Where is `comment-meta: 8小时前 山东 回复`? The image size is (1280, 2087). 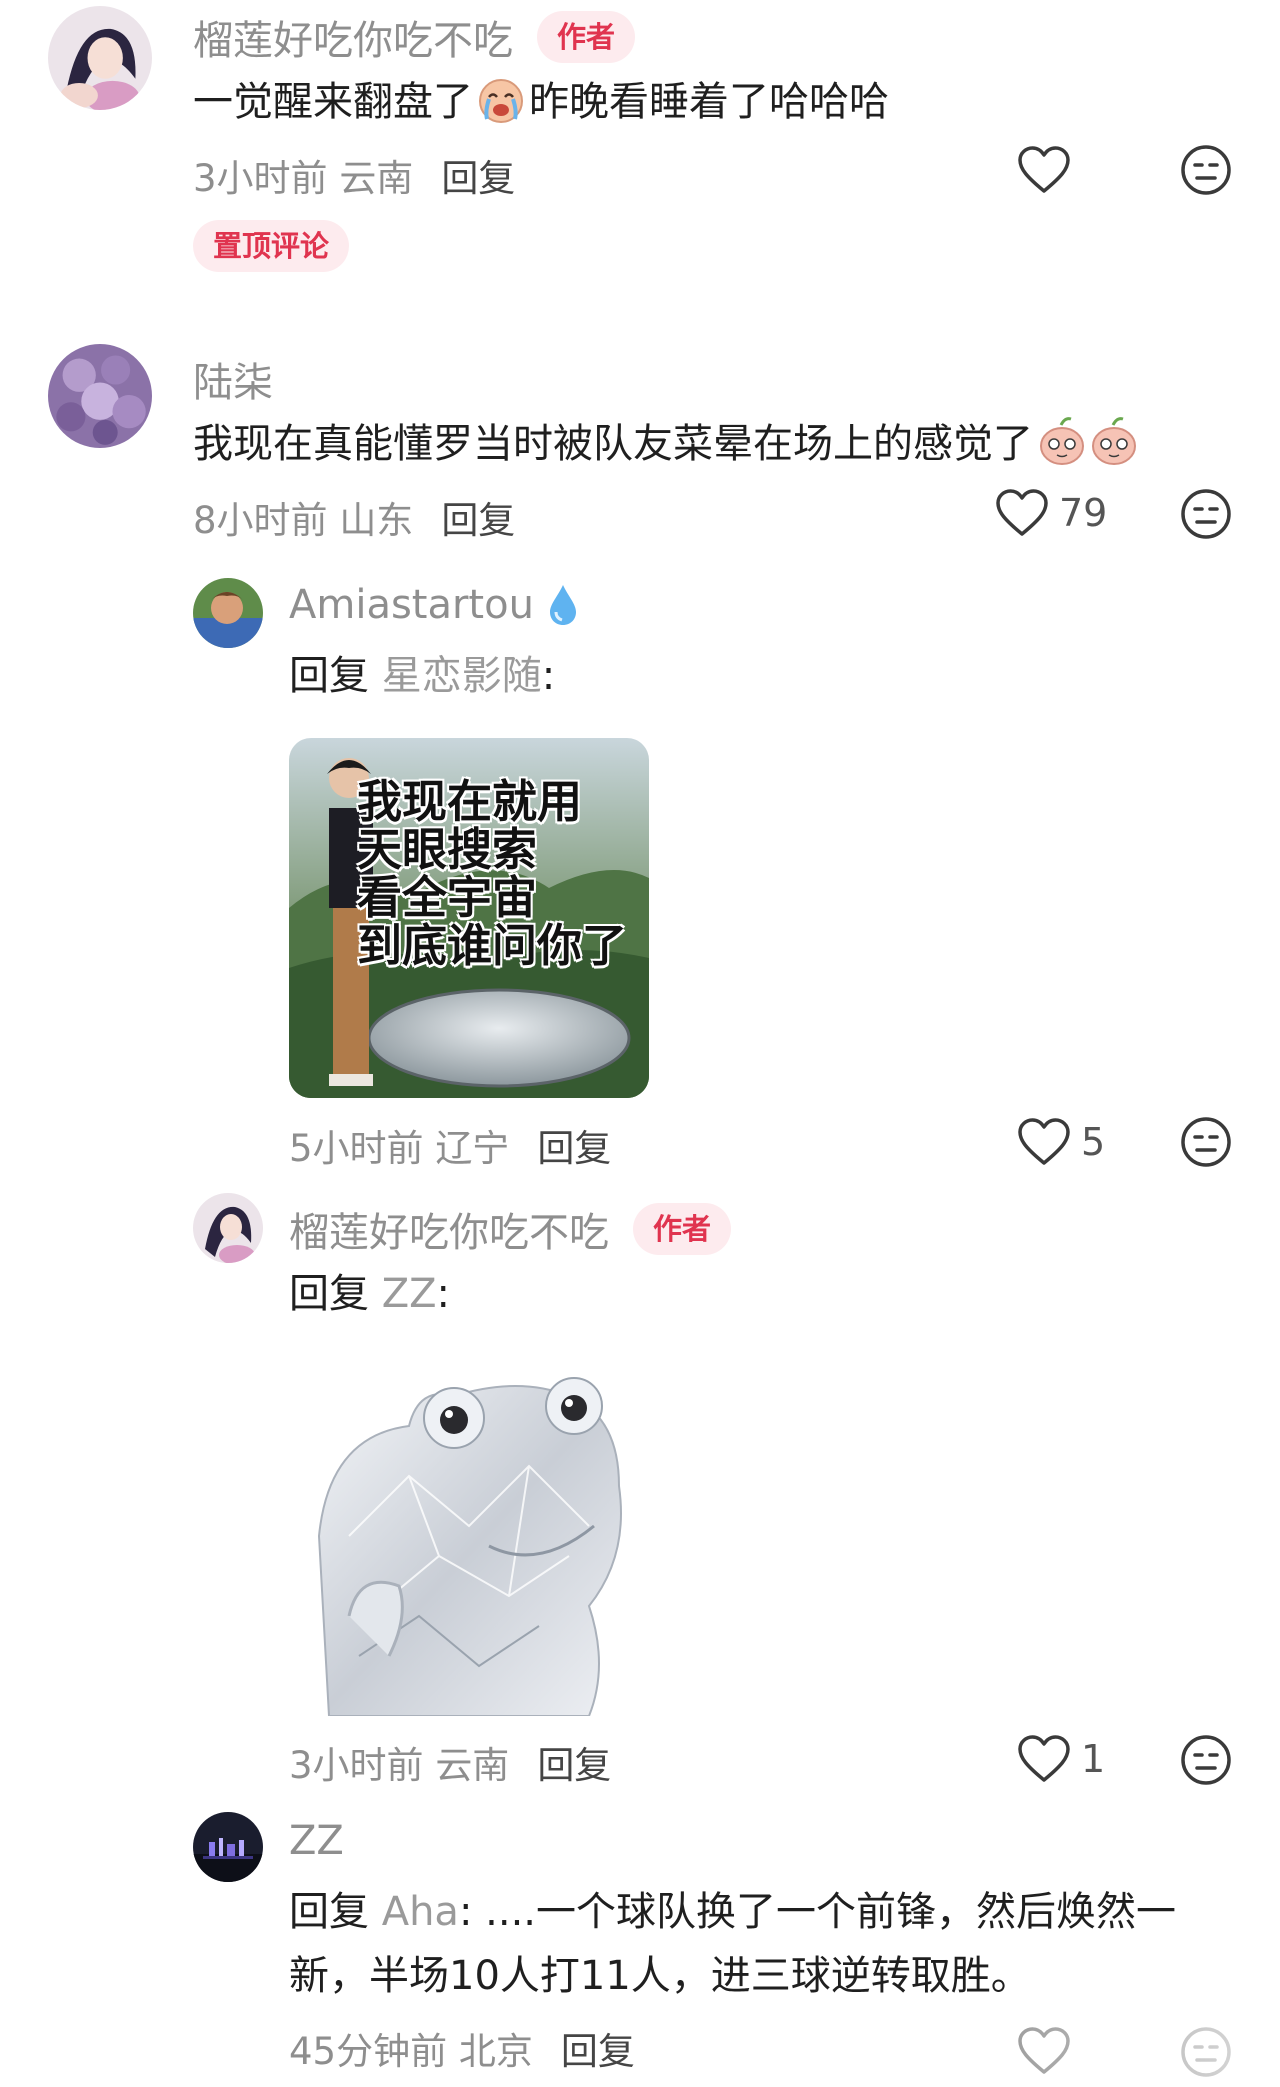
comment-meta: 8小时前 山东 回复 is located at coordinates (354, 520).